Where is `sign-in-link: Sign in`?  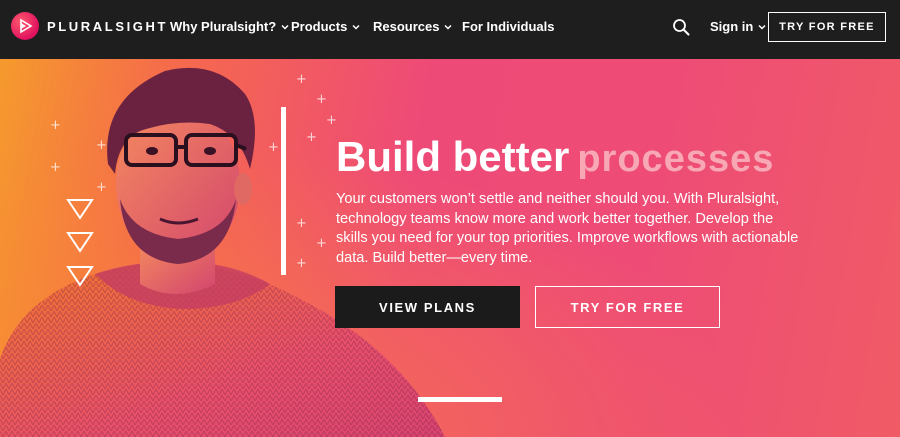 sign-in-link: Sign in is located at coordinates (738, 26).